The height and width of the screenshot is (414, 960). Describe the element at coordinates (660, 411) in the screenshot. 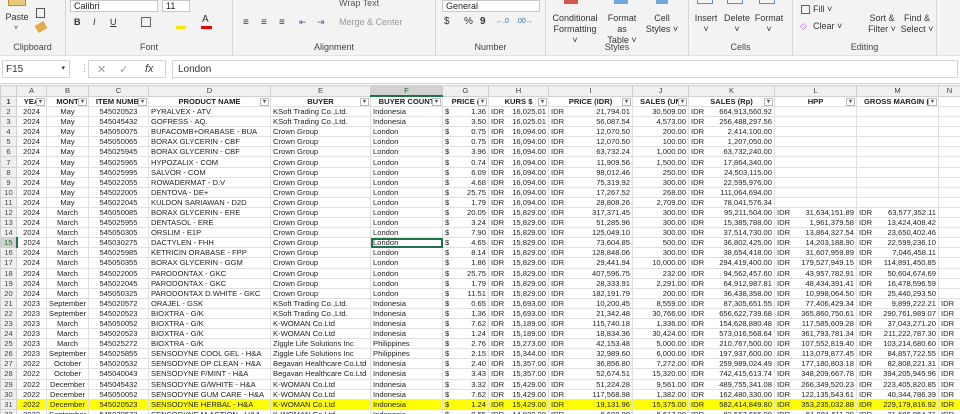

I see `cell: 8,617.00` at that location.